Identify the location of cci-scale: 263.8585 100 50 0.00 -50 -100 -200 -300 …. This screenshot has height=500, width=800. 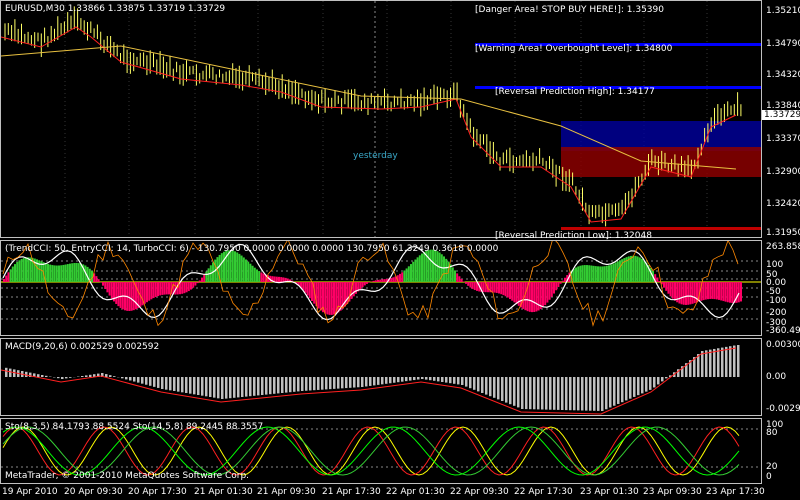
(781, 288).